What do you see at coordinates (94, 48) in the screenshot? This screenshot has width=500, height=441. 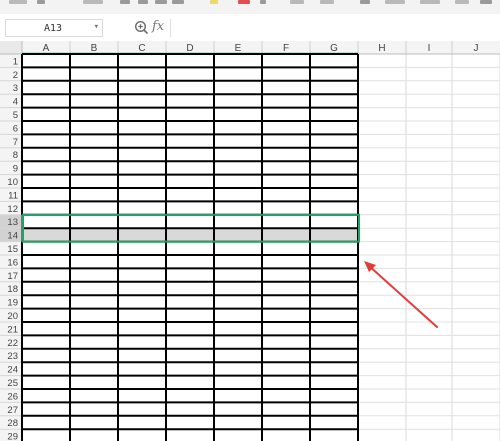 I see `column-header-b: B` at bounding box center [94, 48].